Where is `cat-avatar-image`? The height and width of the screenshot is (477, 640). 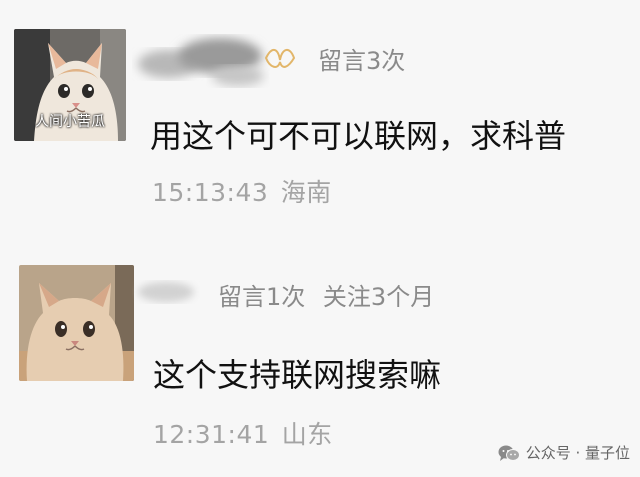
cat-avatar-image is located at coordinates (76, 323).